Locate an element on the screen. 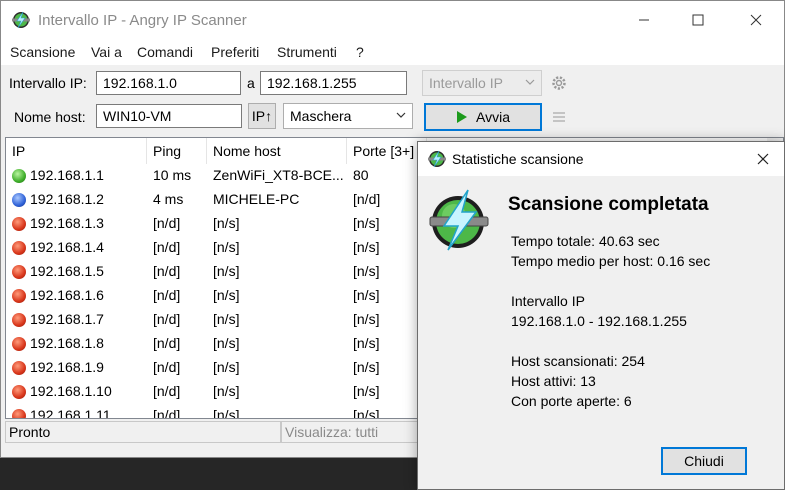 The height and width of the screenshot is (490, 785). gear-icon is located at coordinates (559, 83).